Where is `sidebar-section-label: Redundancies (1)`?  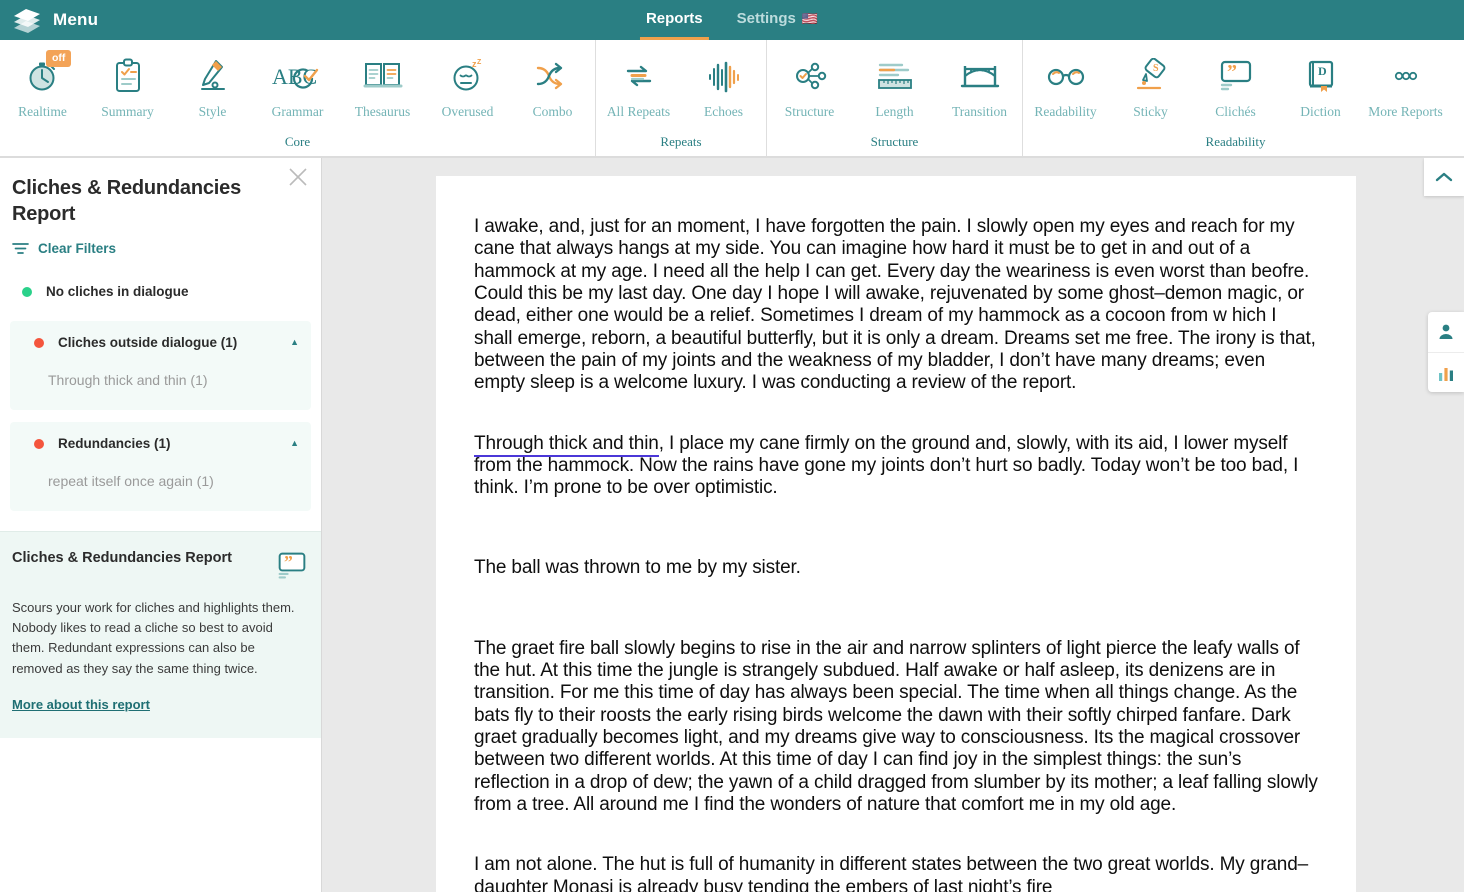 sidebar-section-label: Redundancies (1) is located at coordinates (114, 444).